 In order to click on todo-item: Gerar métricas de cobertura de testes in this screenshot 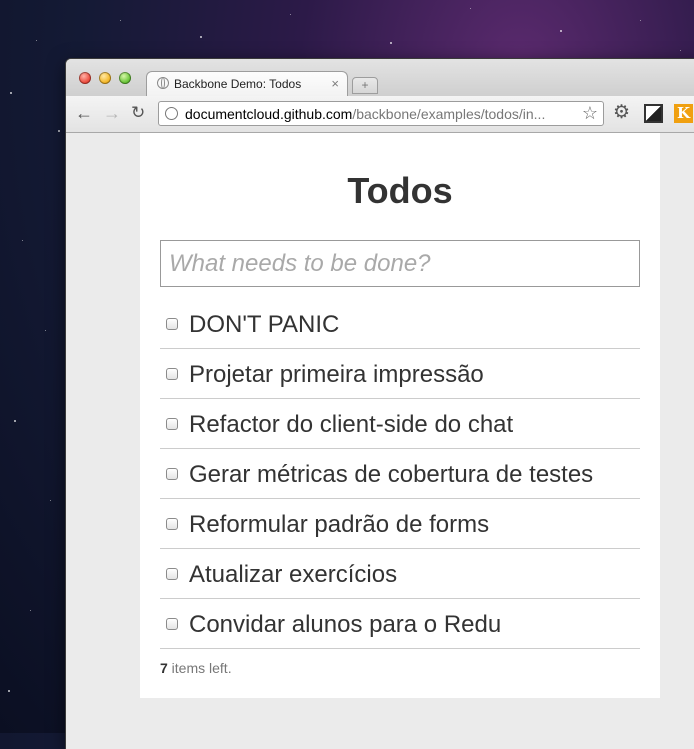, I will do `click(400, 474)`.